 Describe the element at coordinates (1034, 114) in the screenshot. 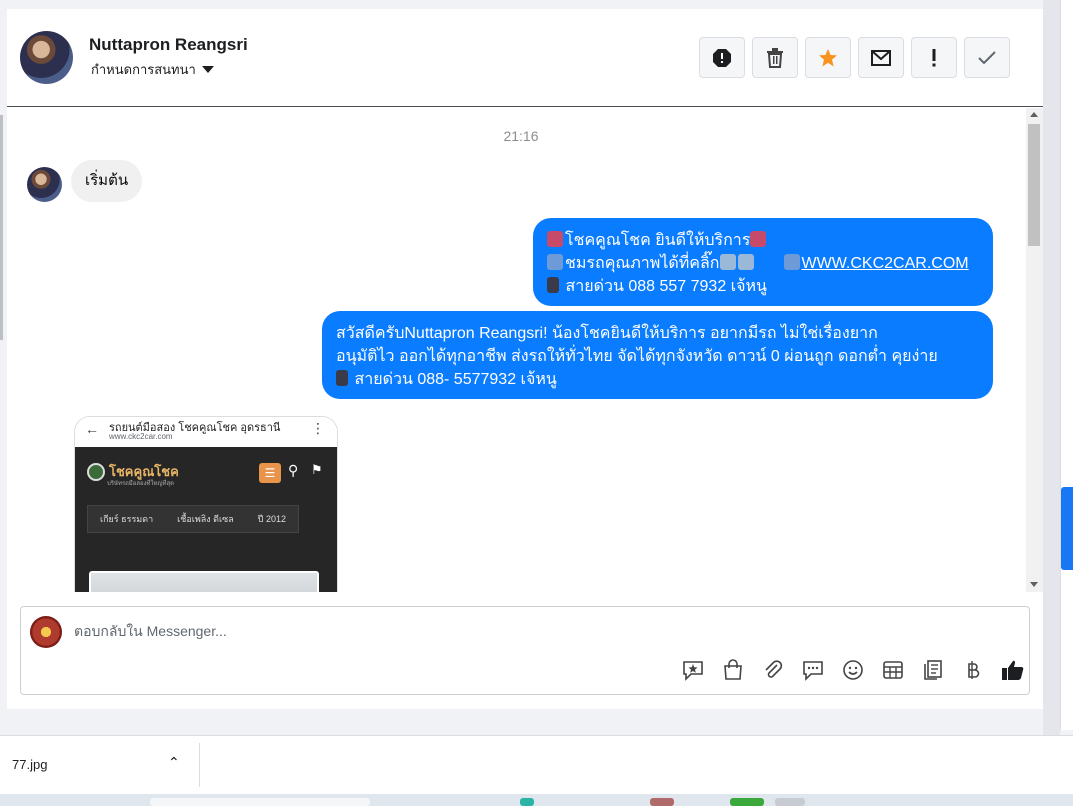

I see `scroll-up-icon` at that location.